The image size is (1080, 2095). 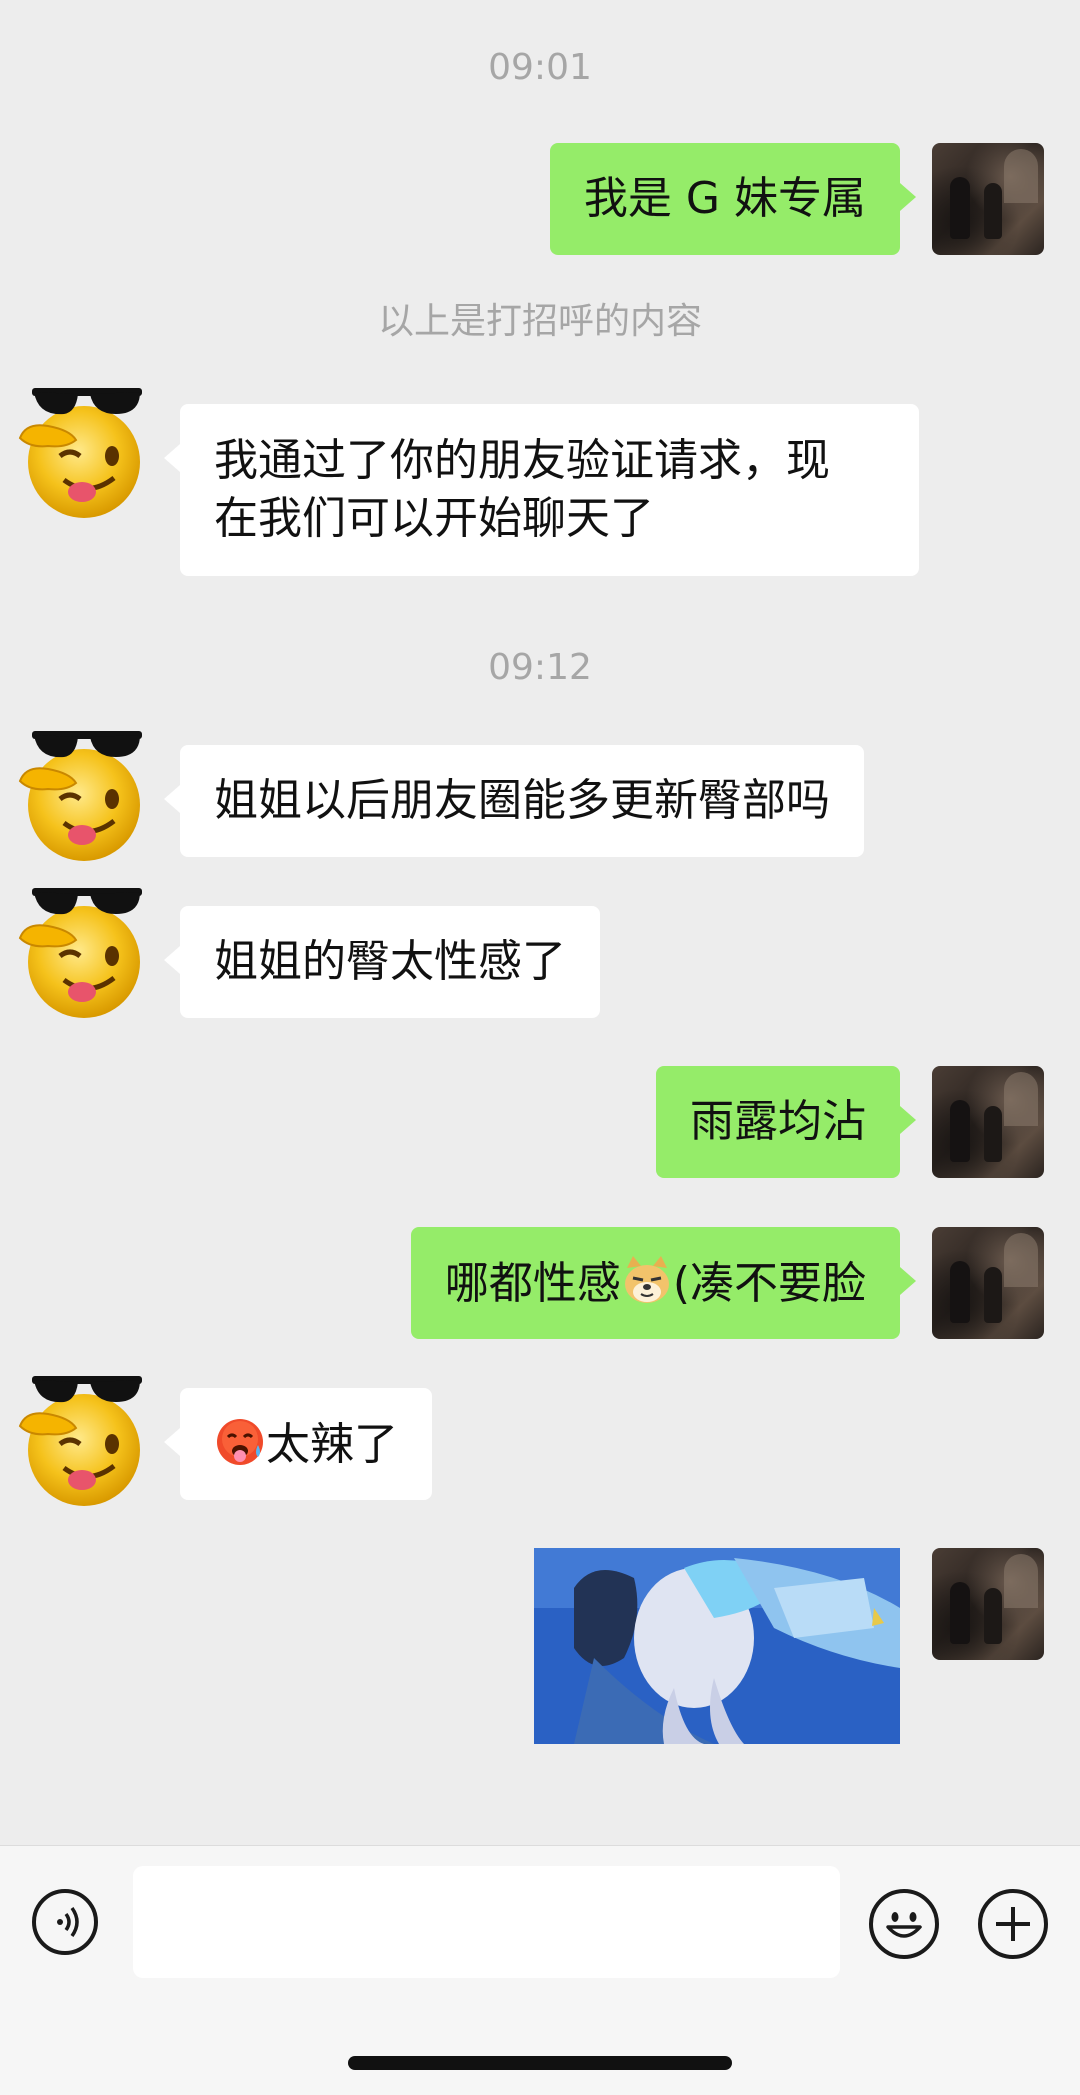 I want to click on smiley-icon, so click(x=904, y=1925).